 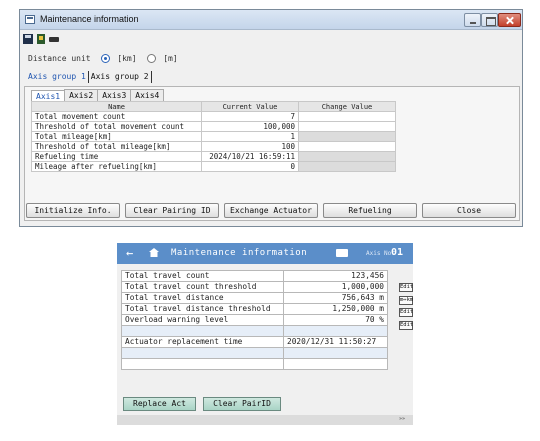 What do you see at coordinates (469, 210) in the screenshot?
I see `close-button: Close` at bounding box center [469, 210].